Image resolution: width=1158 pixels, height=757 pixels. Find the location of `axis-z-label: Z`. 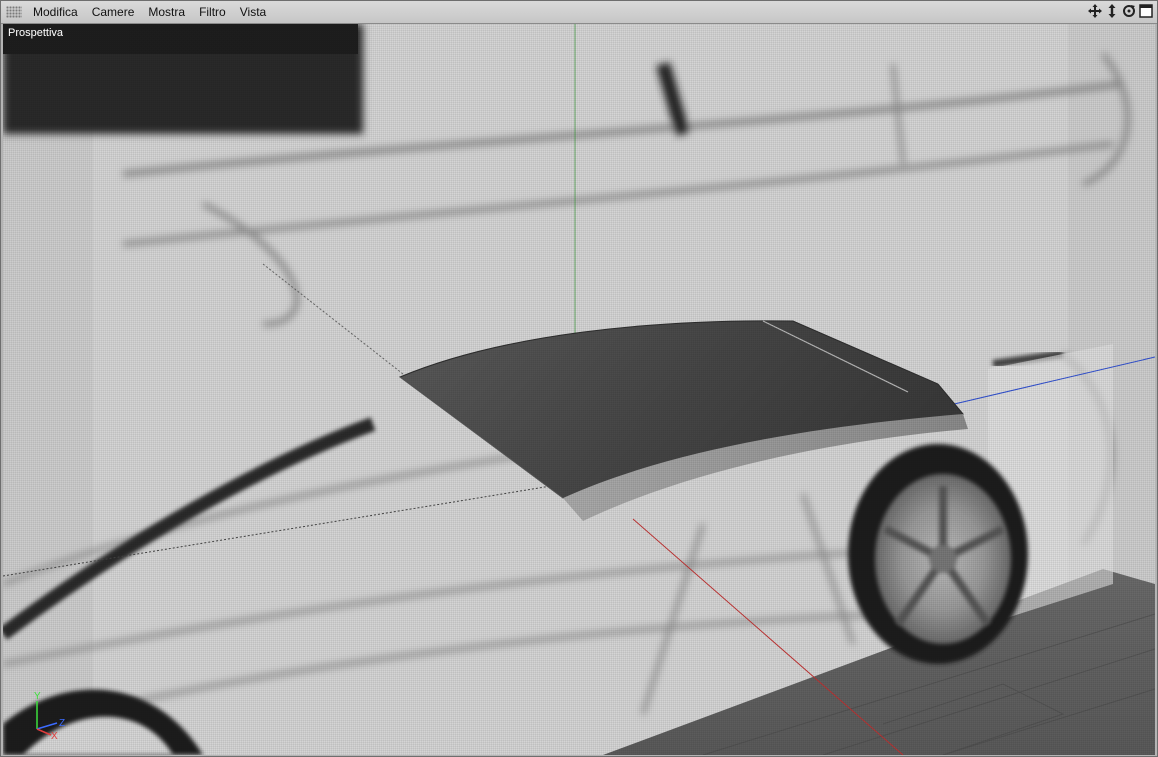

axis-z-label: Z is located at coordinates (62, 723).